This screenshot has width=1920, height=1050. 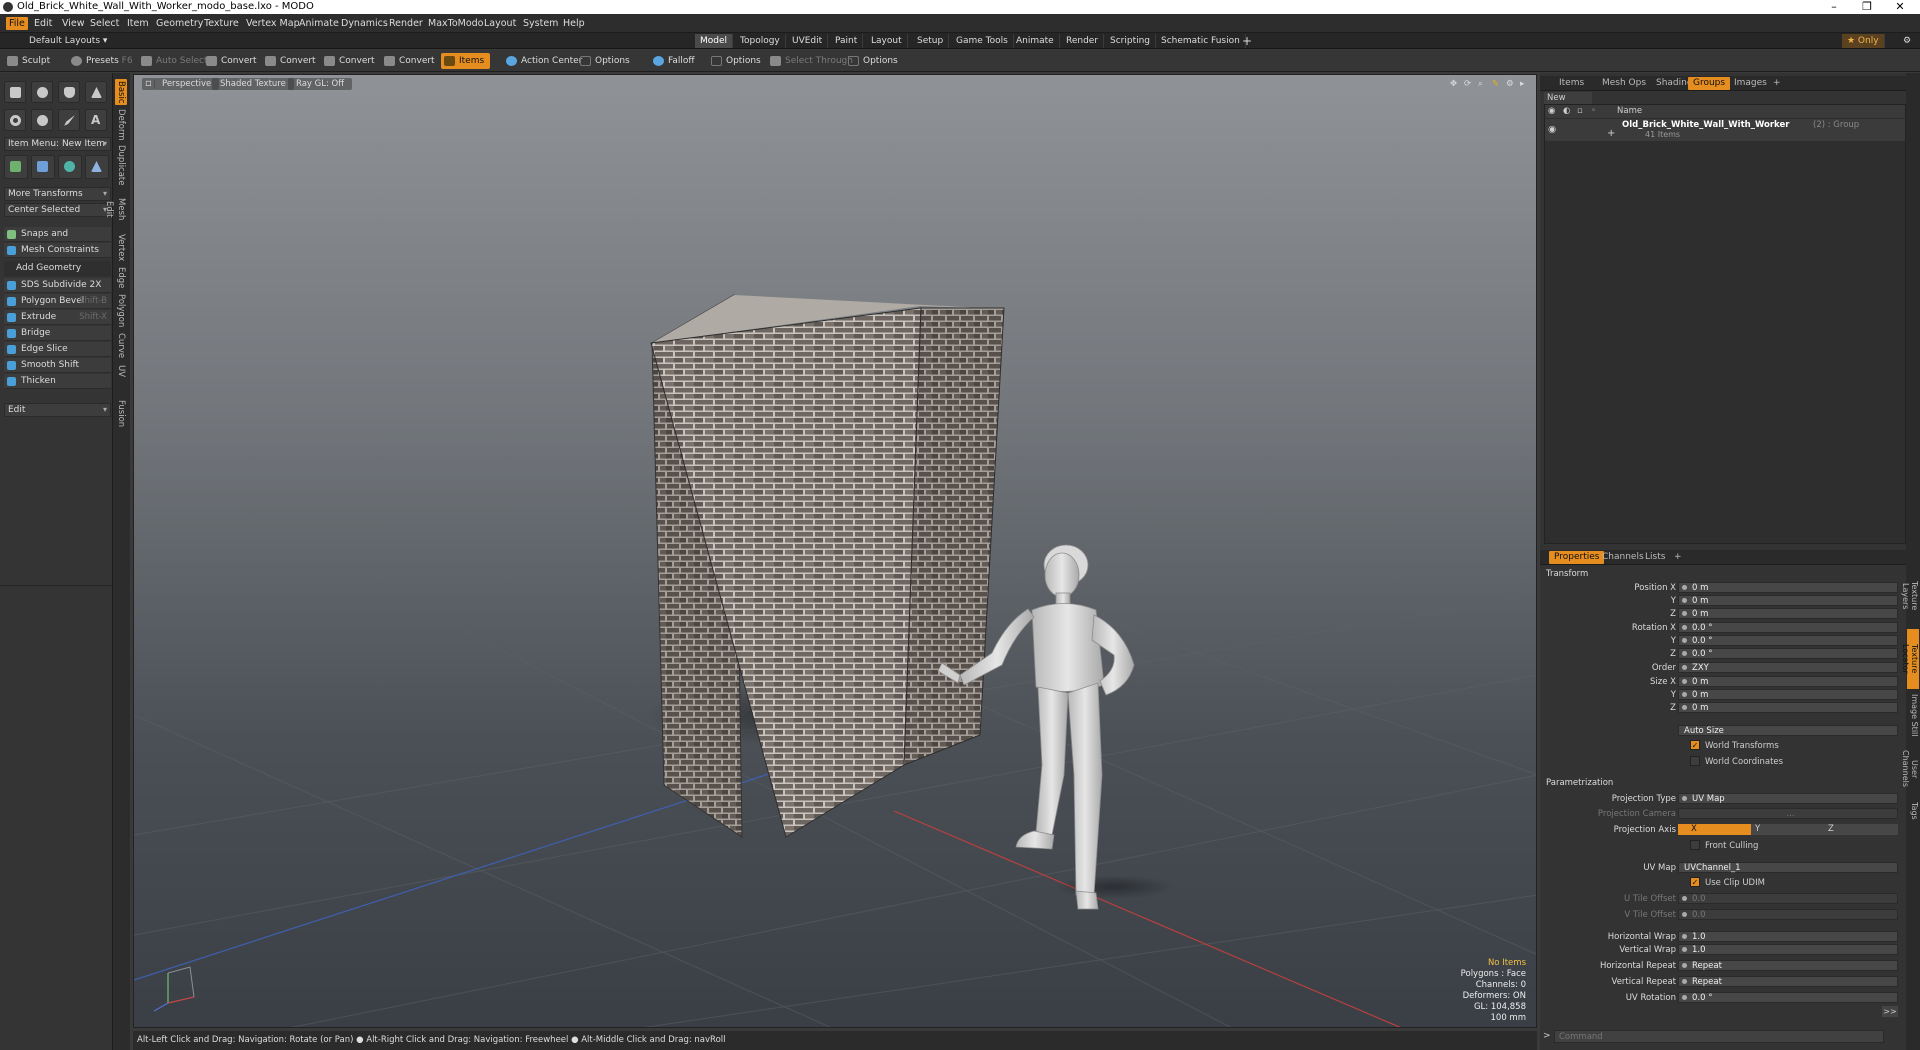 What do you see at coordinates (887, 41) in the screenshot?
I see `tab-layout: Layout` at bounding box center [887, 41].